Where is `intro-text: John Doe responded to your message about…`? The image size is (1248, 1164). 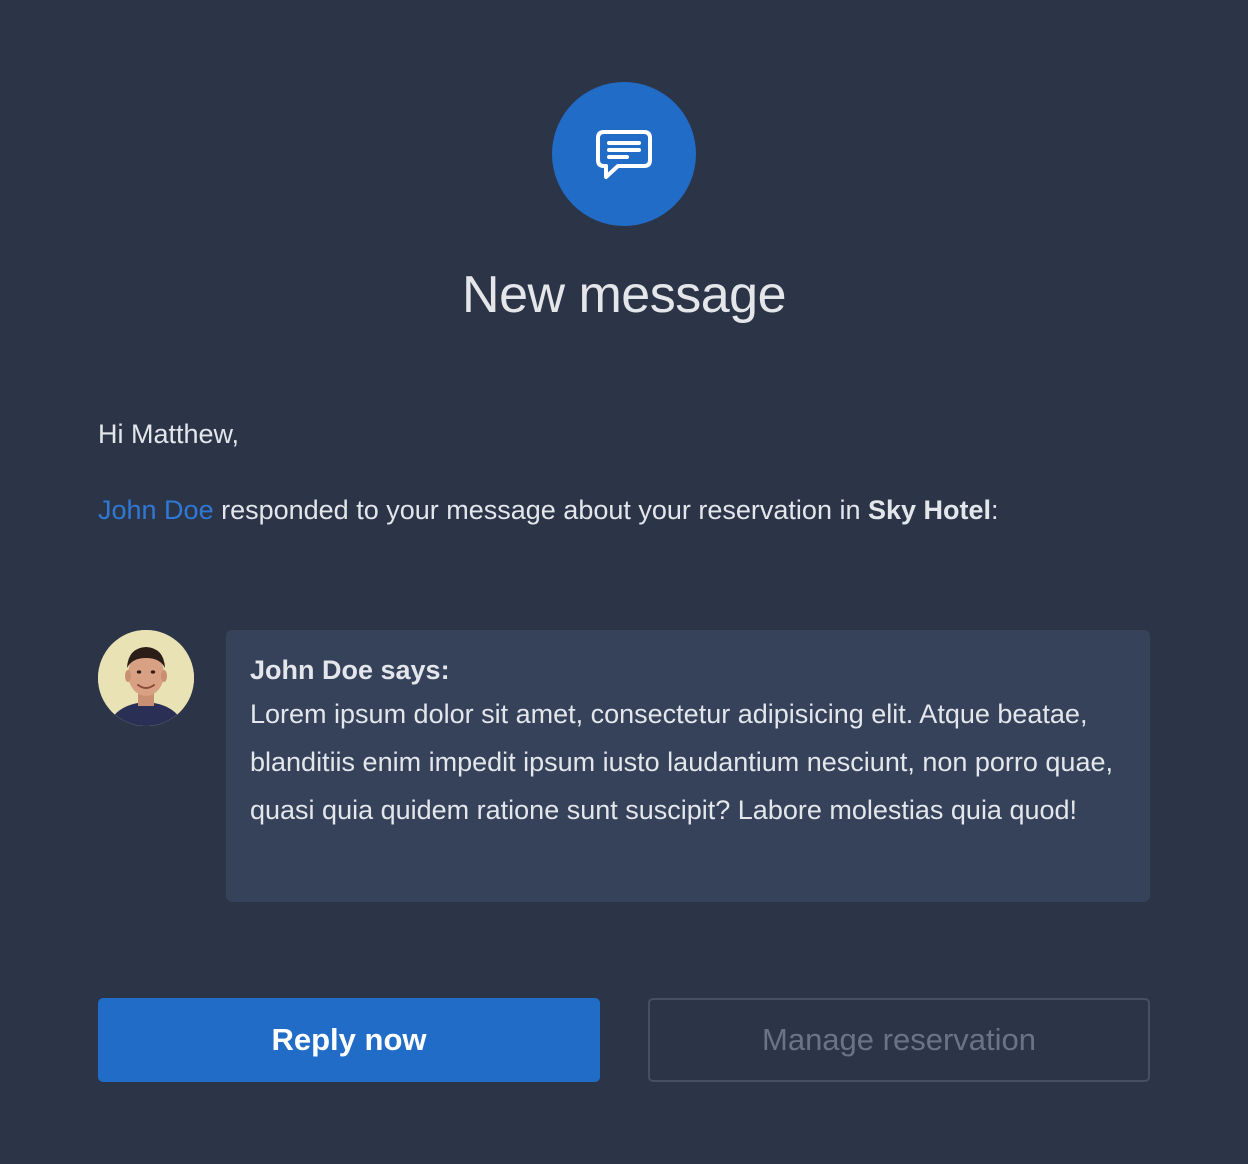
intro-text: John Doe responded to your message about… is located at coordinates (548, 510).